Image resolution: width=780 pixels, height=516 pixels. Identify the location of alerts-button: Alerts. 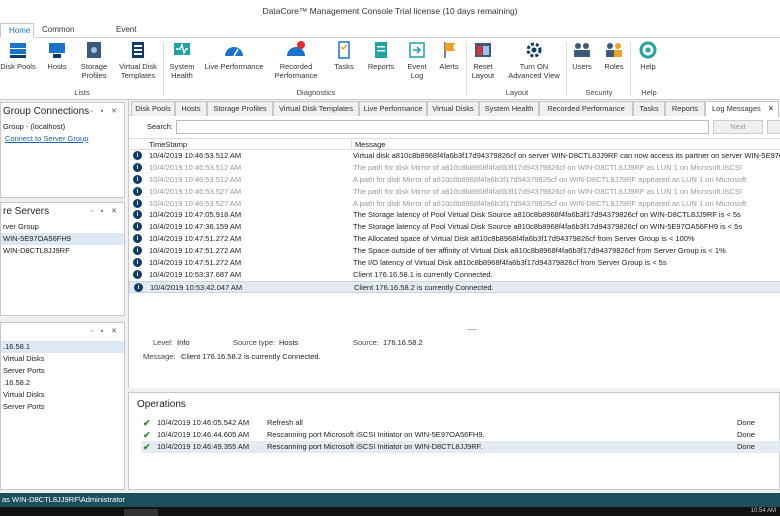
(449, 63).